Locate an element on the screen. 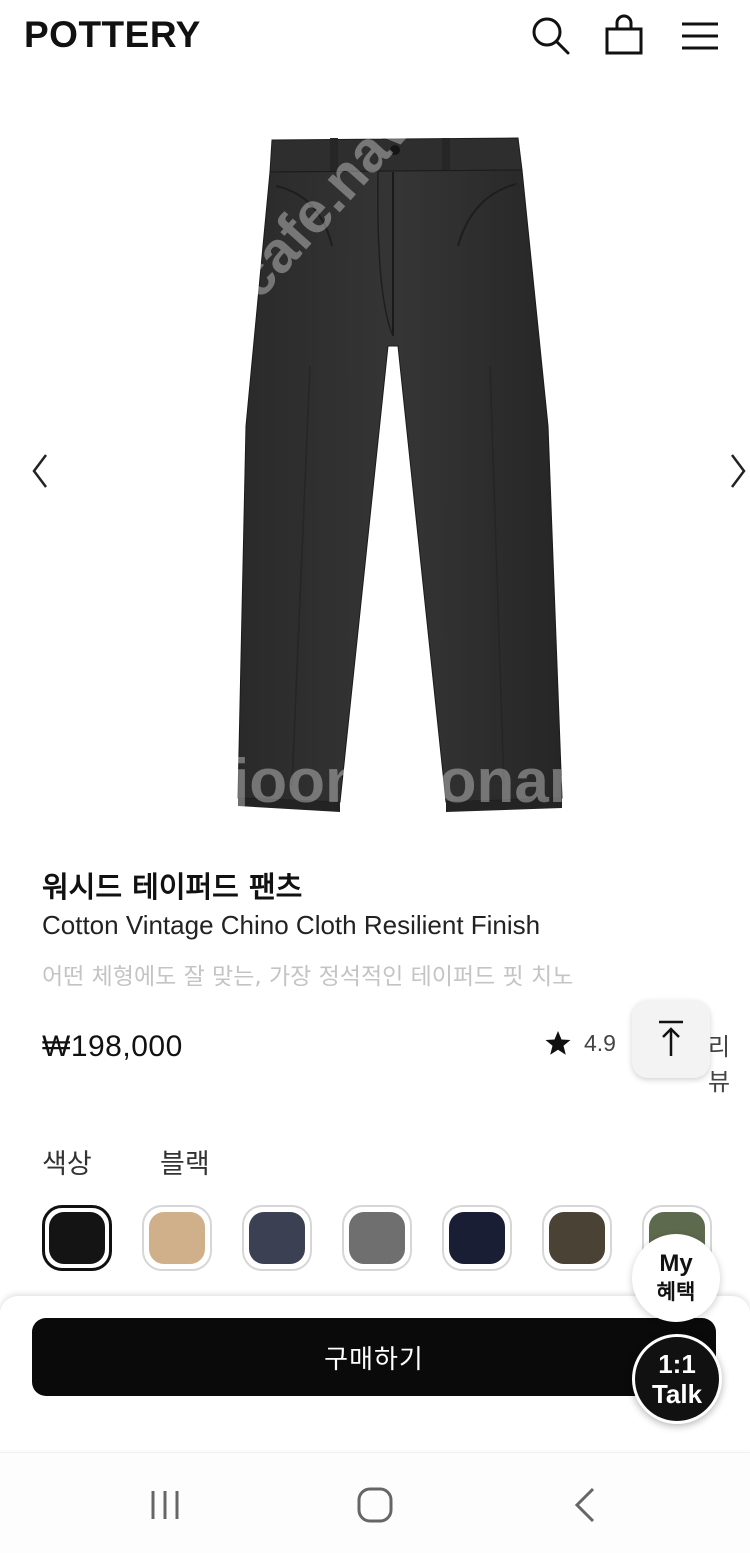  home-icon is located at coordinates (375, 1505).